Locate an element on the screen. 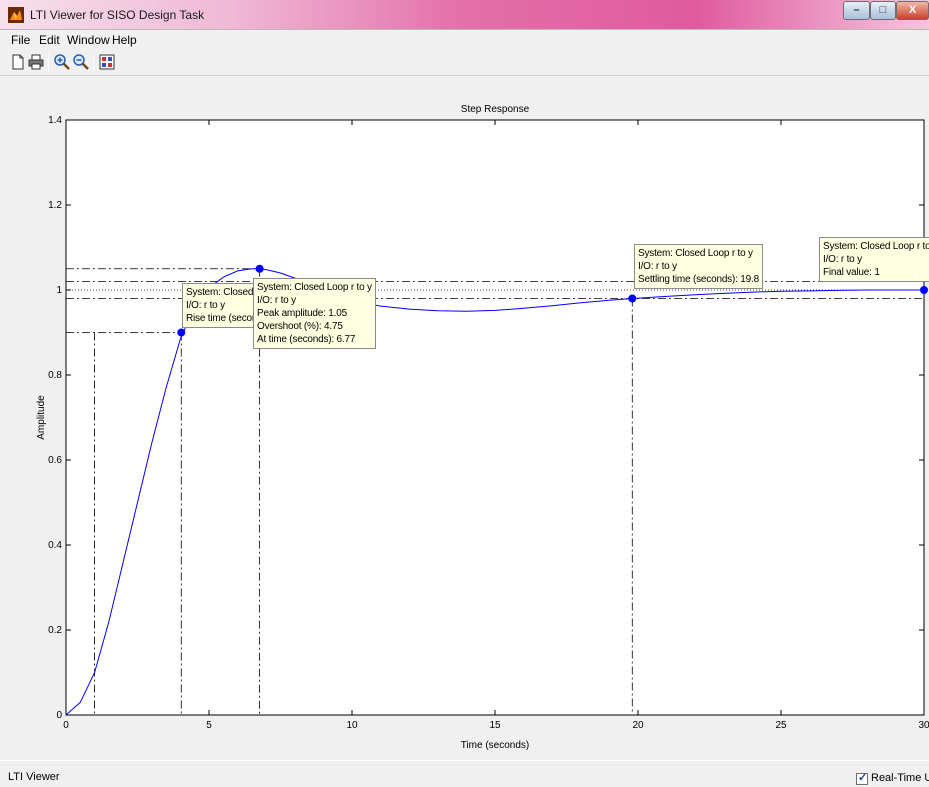 Image resolution: width=929 pixels, height=787 pixels. menu-window: Window is located at coordinates (88, 40).